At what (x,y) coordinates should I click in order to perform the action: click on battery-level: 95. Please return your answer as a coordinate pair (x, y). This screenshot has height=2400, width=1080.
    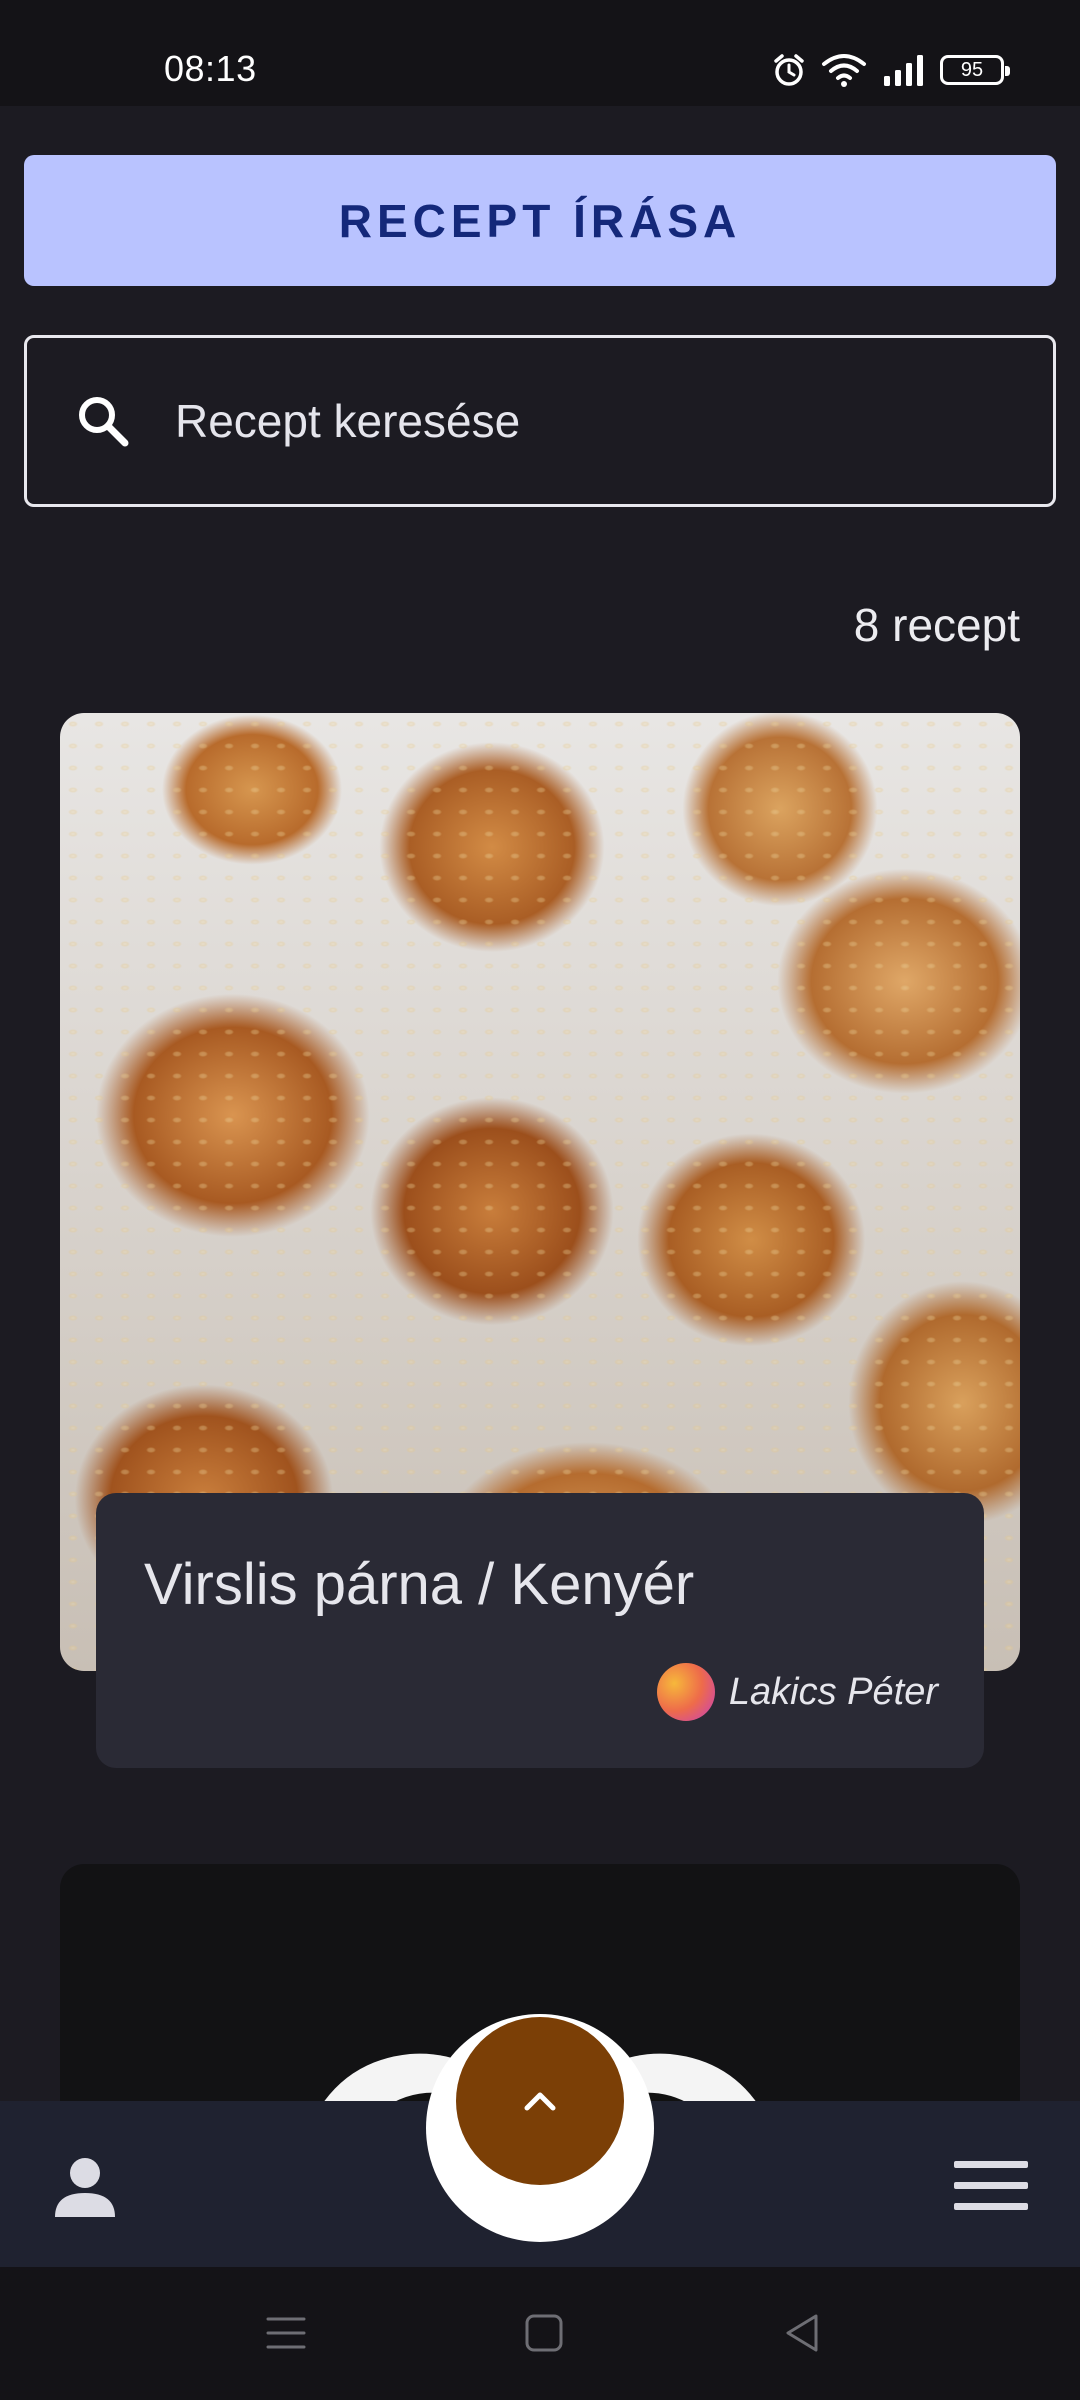
    Looking at the image, I should click on (972, 69).